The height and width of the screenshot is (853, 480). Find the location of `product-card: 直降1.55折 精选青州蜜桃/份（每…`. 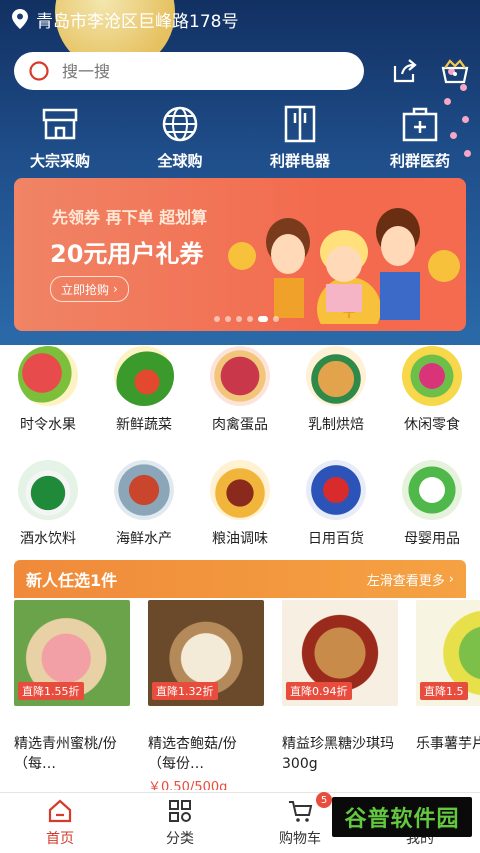

product-card: 直降1.55折 精选青州蜜桃/份（每… is located at coordinates (72, 695).